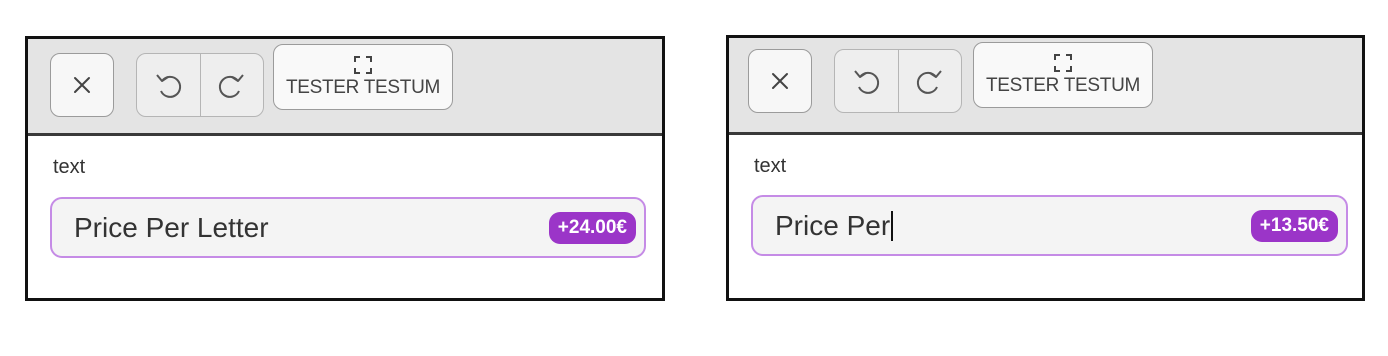 This screenshot has height=356, width=1388. What do you see at coordinates (1294, 225) in the screenshot?
I see `price-badge: +13.50€` at bounding box center [1294, 225].